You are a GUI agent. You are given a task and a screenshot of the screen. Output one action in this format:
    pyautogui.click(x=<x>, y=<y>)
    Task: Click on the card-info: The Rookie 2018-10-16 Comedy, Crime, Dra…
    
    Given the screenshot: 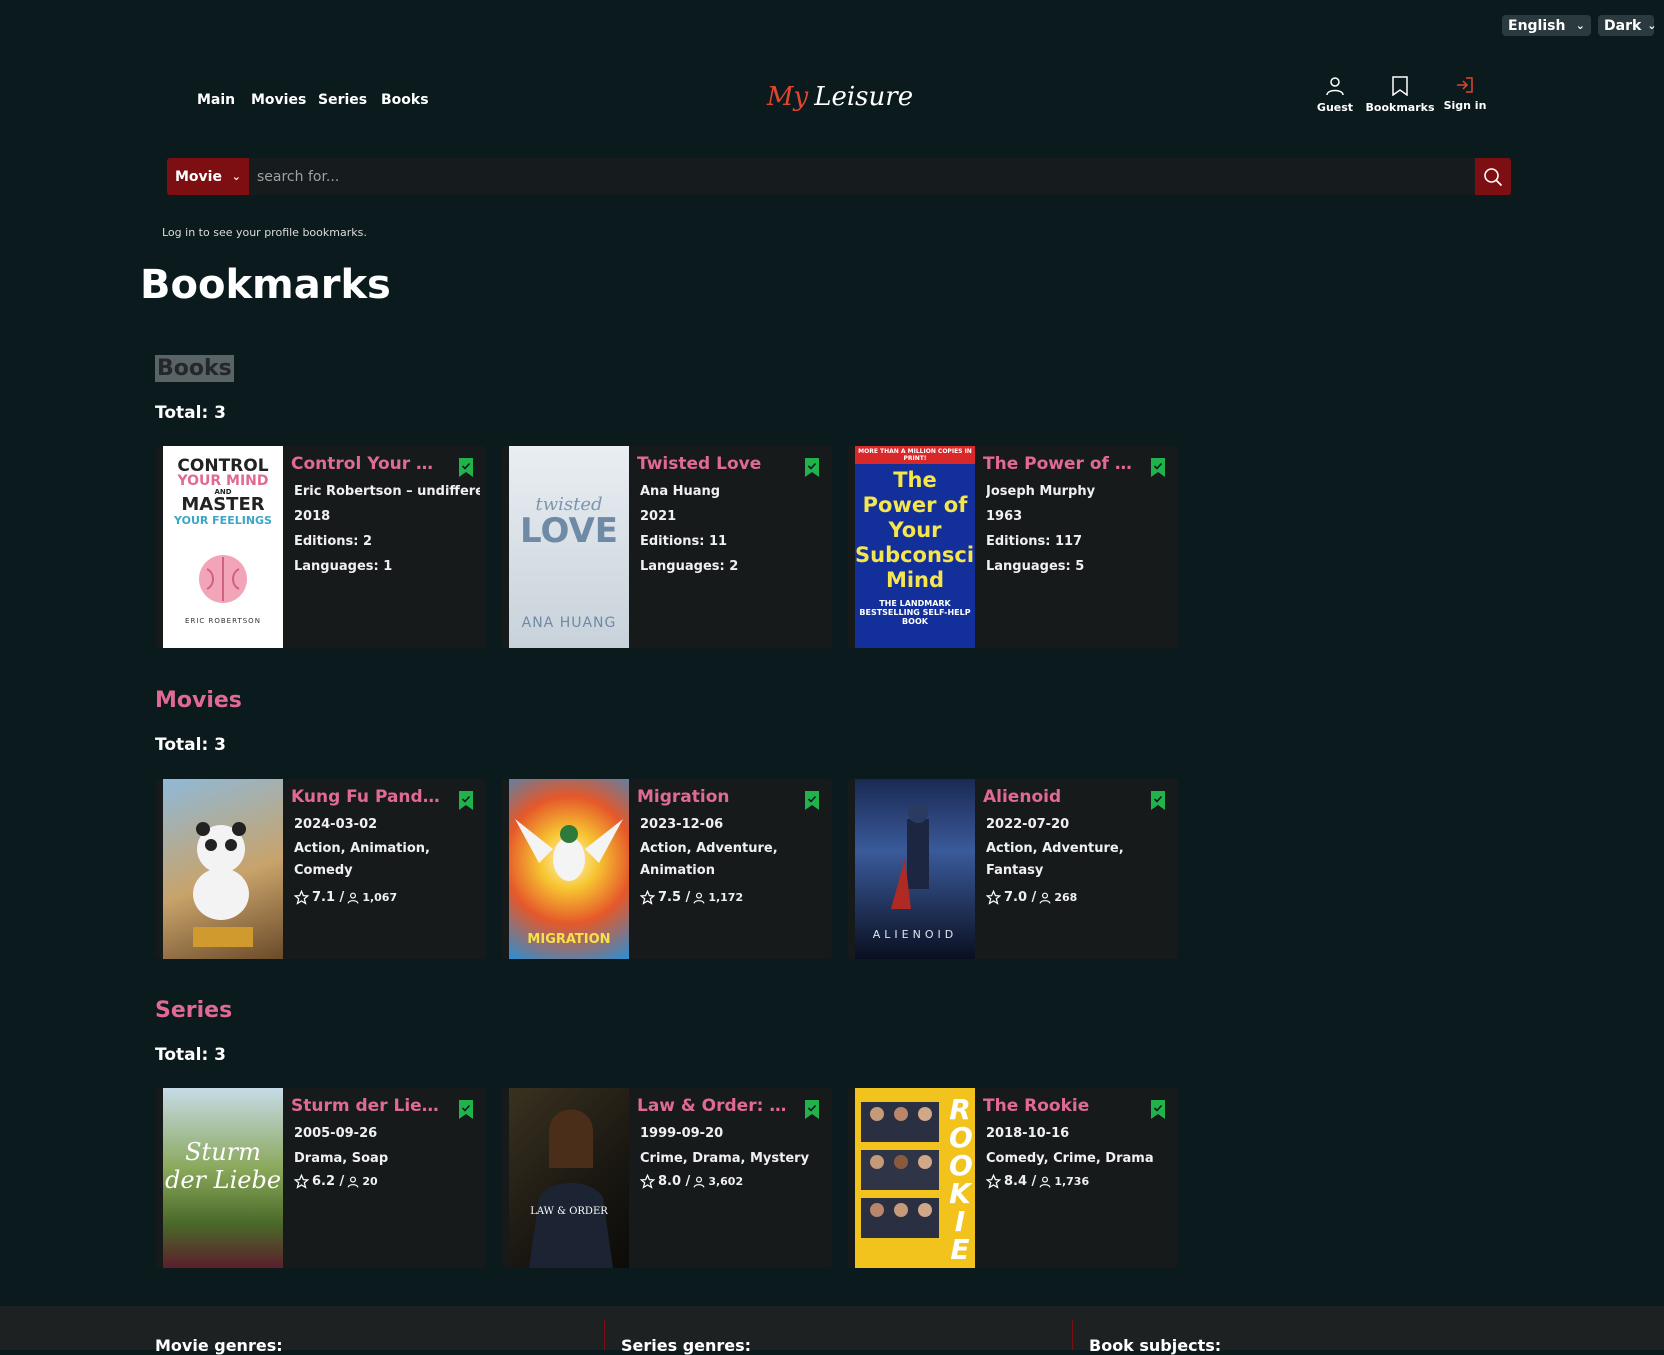 What is the action you would take?
    pyautogui.click(x=1077, y=1142)
    